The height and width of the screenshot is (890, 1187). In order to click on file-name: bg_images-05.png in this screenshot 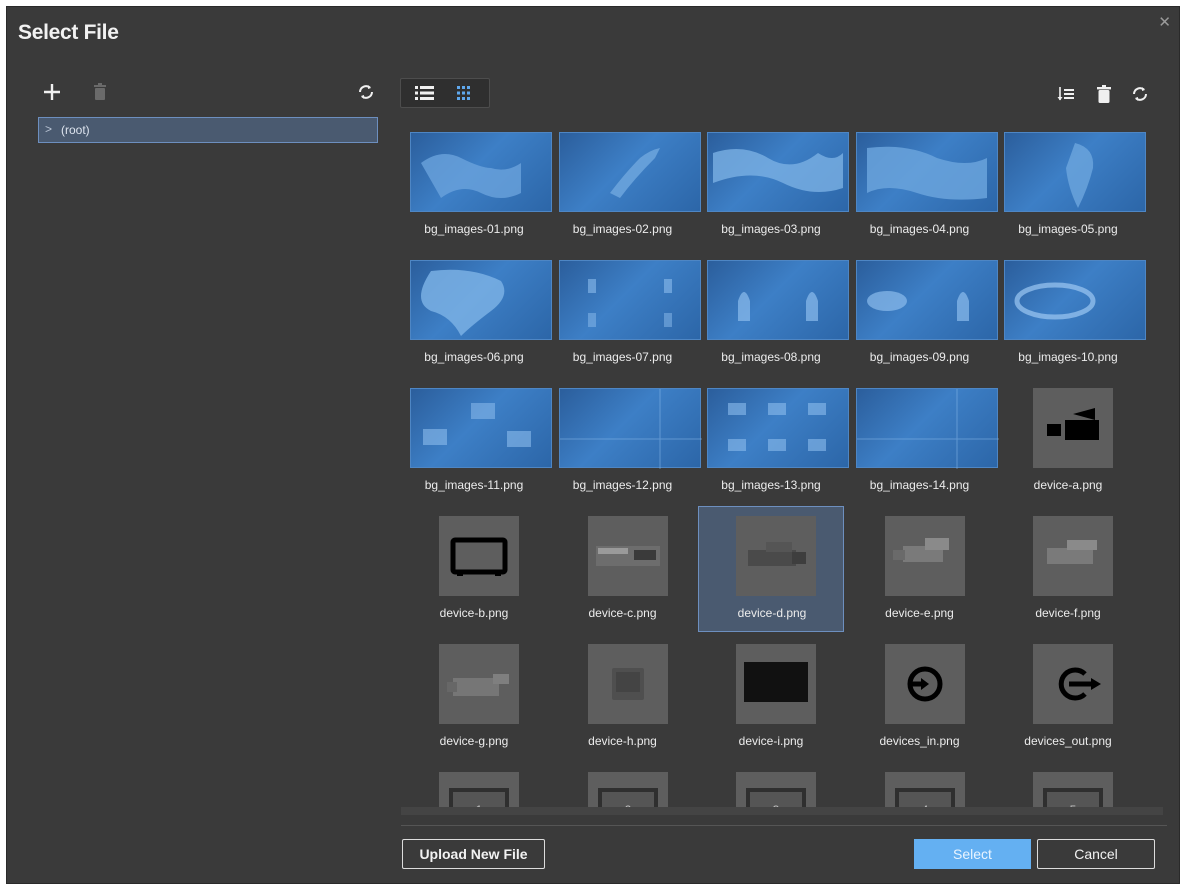, I will do `click(1068, 229)`.